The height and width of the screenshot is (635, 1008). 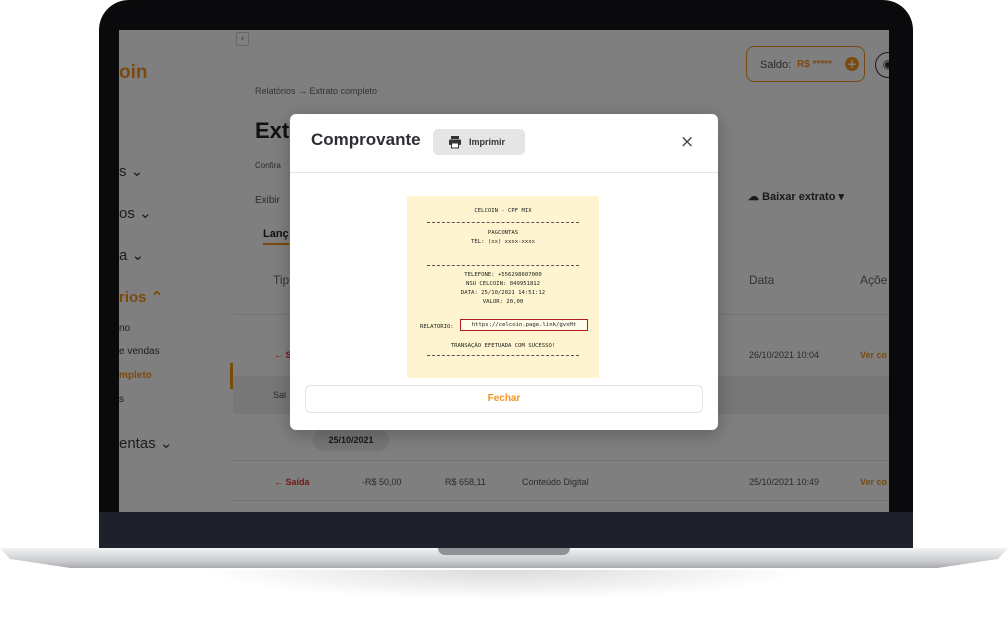 What do you see at coordinates (455, 142) in the screenshot?
I see `printer-icon` at bounding box center [455, 142].